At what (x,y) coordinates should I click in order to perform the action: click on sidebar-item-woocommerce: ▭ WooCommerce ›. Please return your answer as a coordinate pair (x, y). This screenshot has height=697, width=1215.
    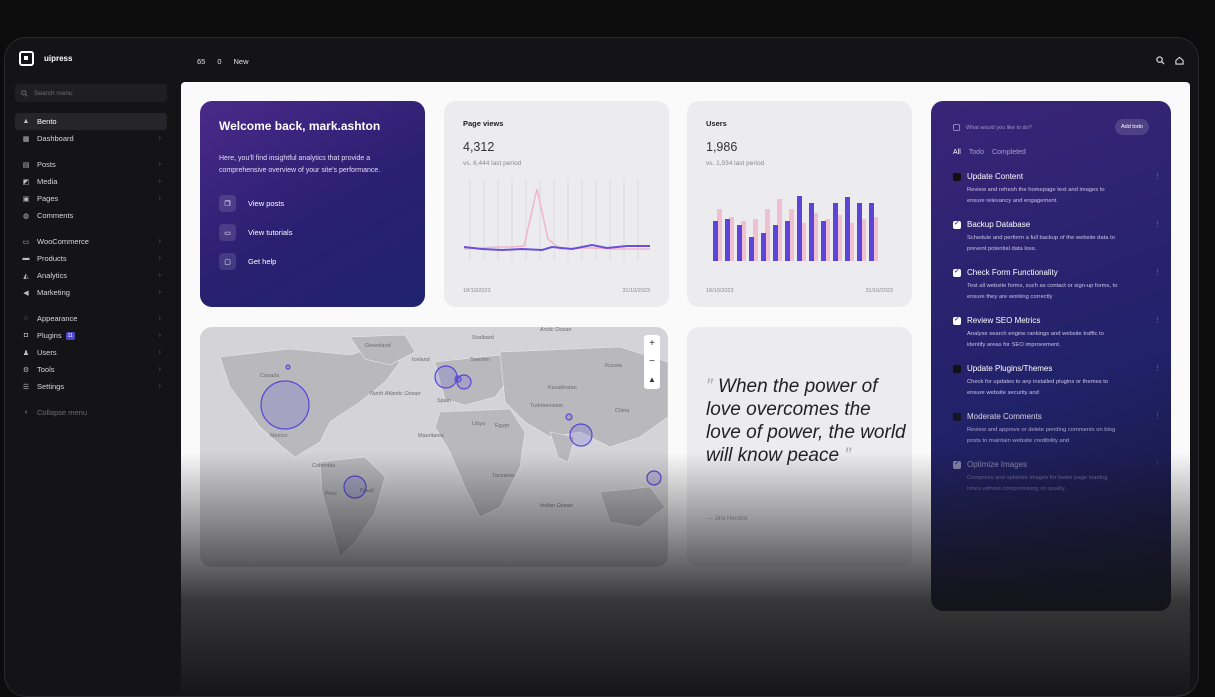
    Looking at the image, I should click on (91, 241).